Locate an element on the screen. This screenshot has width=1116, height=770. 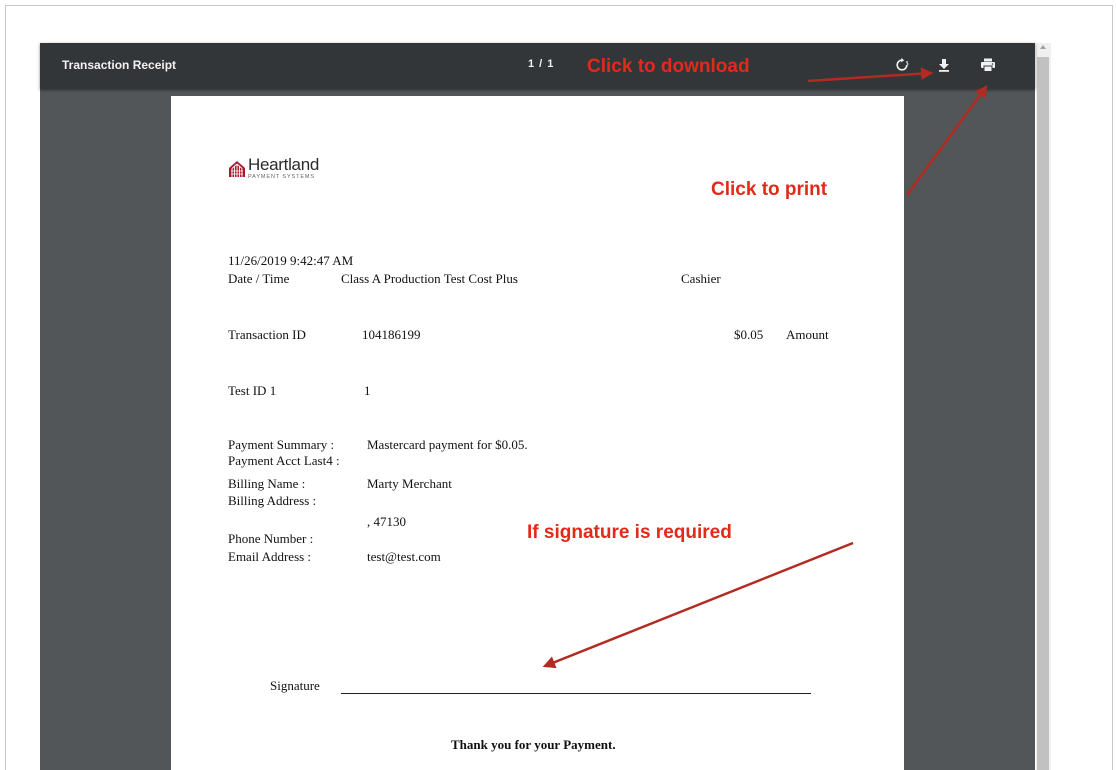
billing-name-label: Billing Name : is located at coordinates (267, 483).